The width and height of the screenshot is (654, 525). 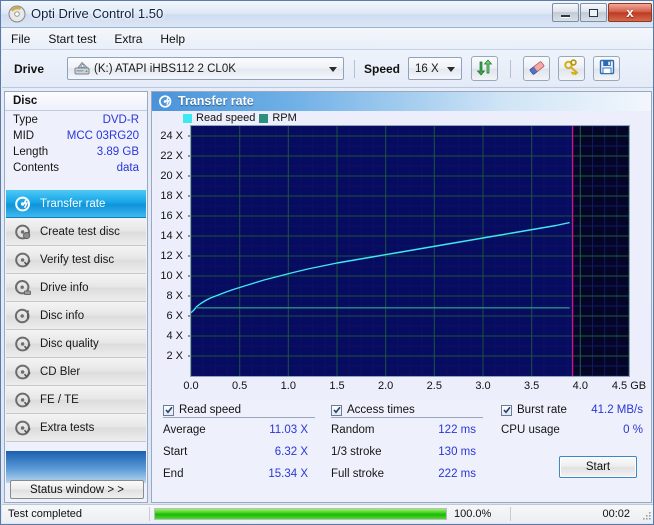 I want to click on legend-label-read-speed: Read speed, so click(x=226, y=118).